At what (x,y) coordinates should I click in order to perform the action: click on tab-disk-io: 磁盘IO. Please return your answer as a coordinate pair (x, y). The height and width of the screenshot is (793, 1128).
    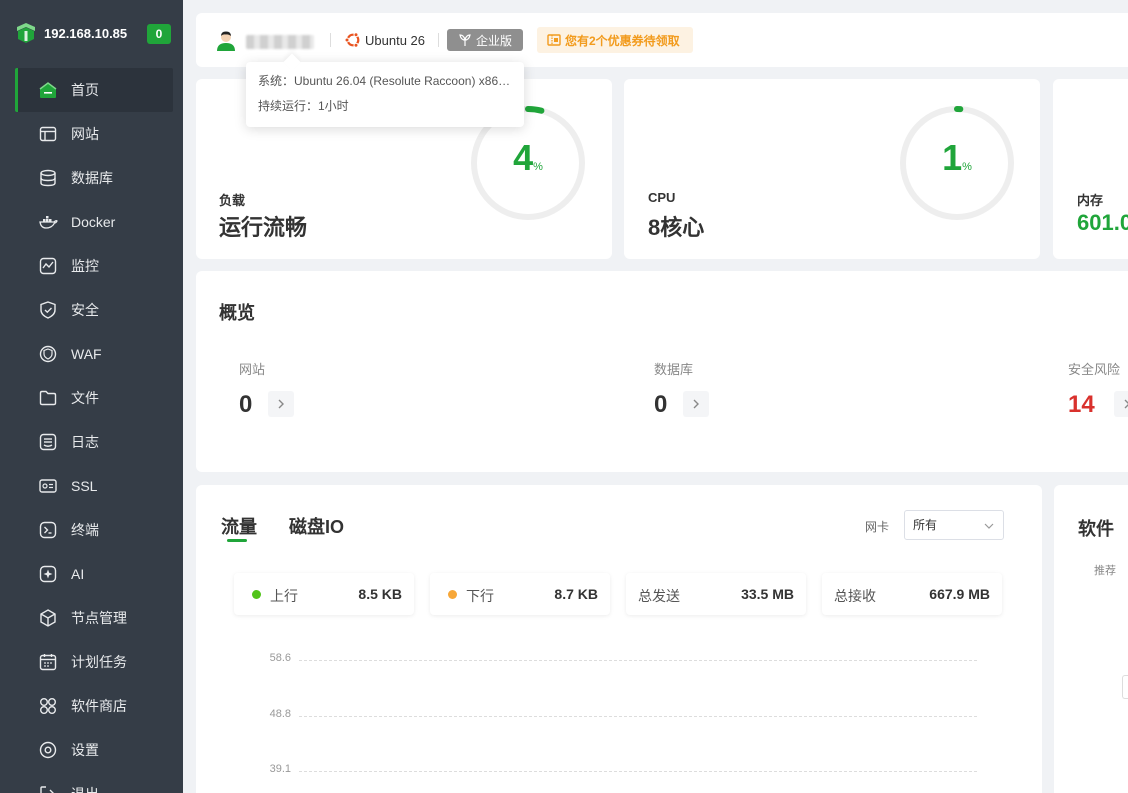
    Looking at the image, I should click on (316, 526).